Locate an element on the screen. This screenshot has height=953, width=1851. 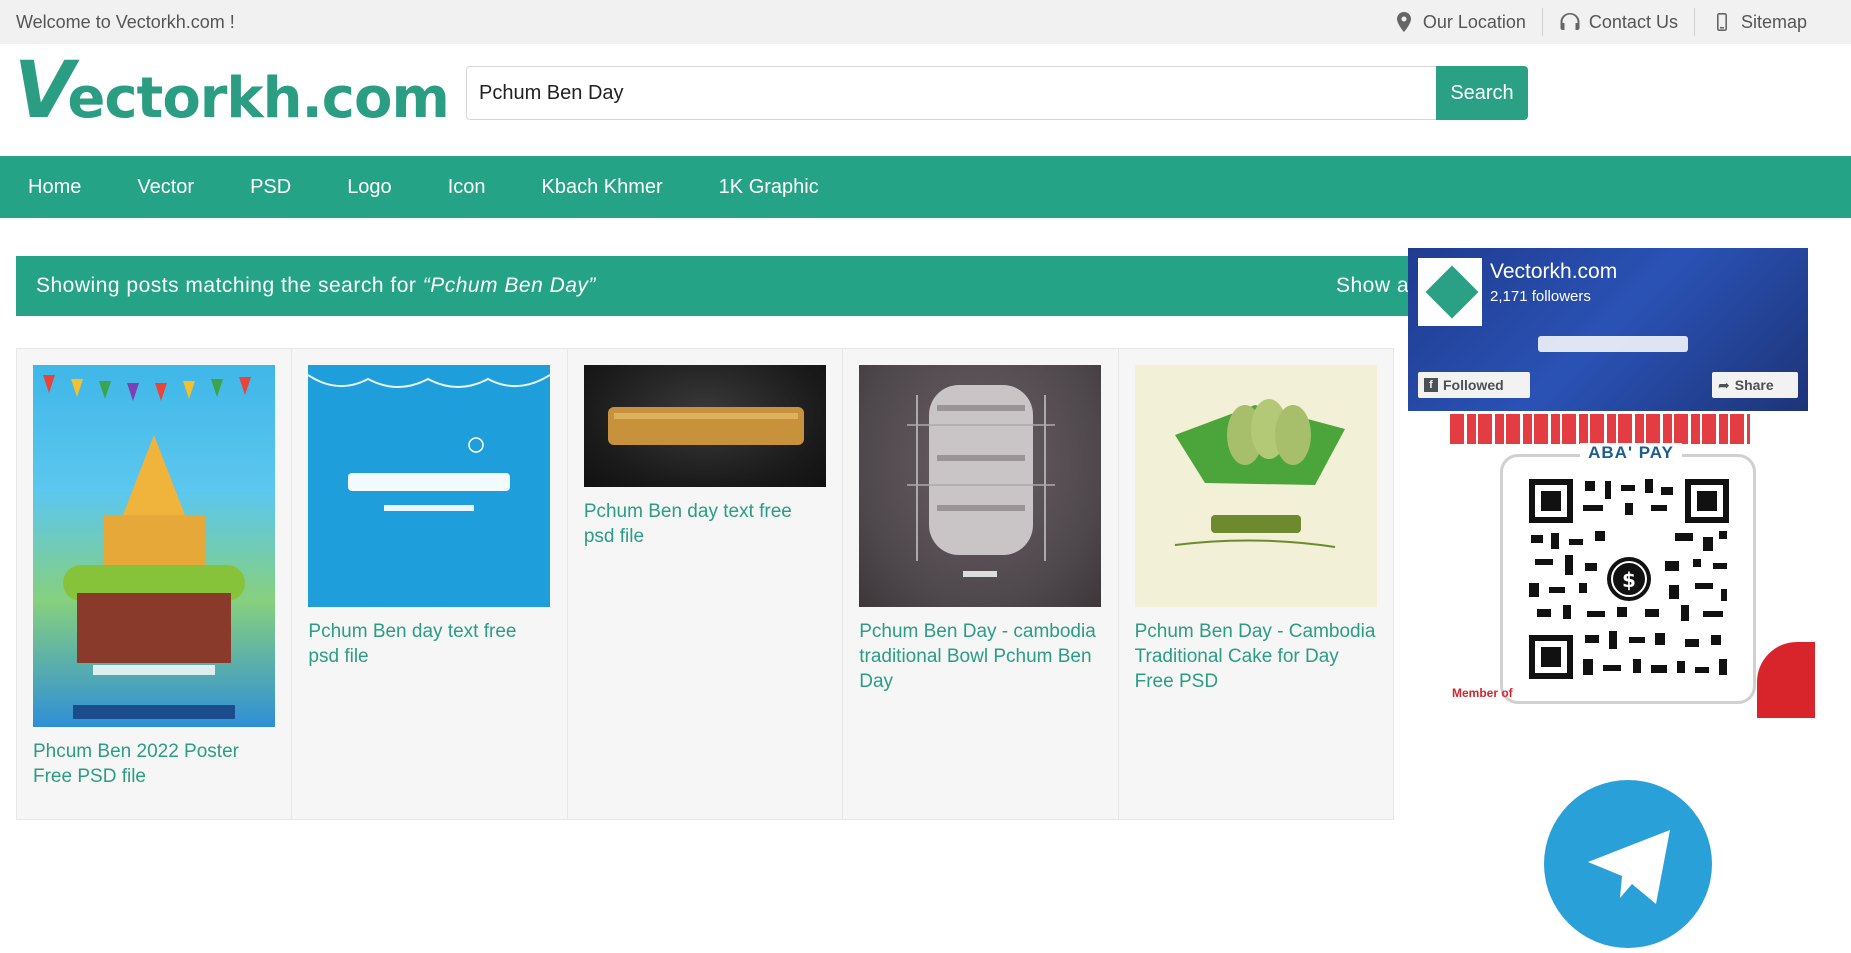
nav-item-kbach-khmer: Kbach Khmer is located at coordinates (602, 187).